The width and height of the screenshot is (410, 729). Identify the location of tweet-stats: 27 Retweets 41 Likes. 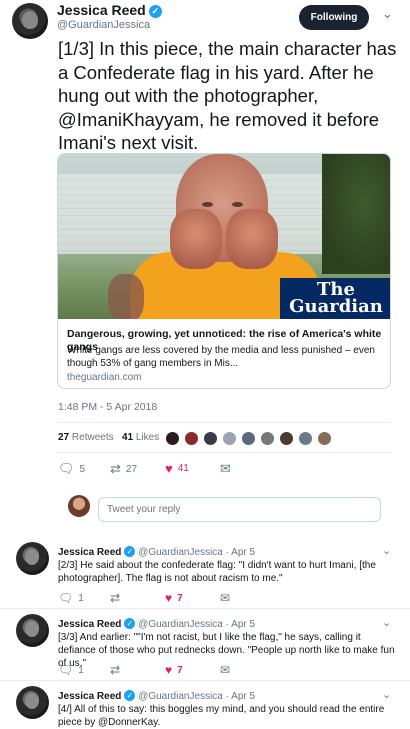
(108, 437).